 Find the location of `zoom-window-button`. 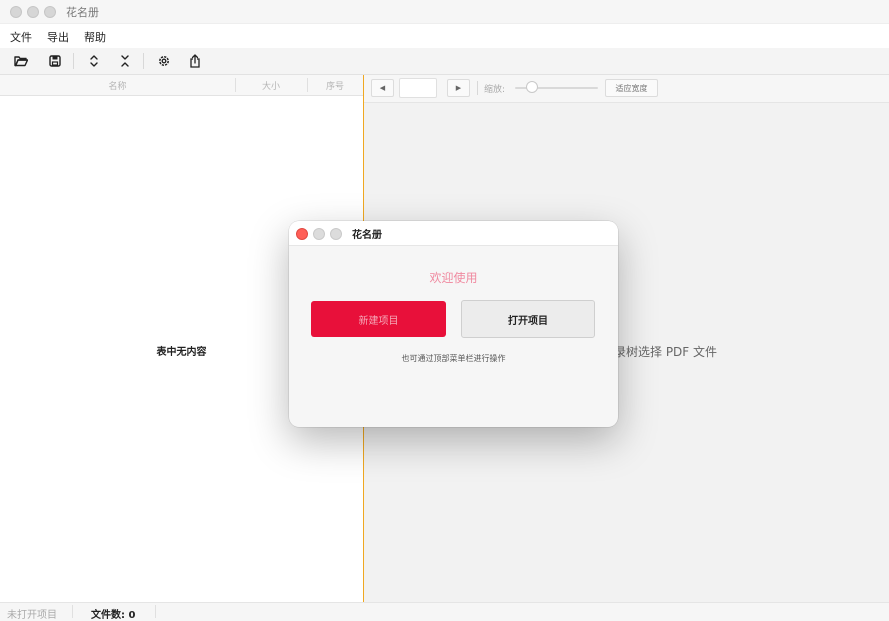

zoom-window-button is located at coordinates (50, 12).